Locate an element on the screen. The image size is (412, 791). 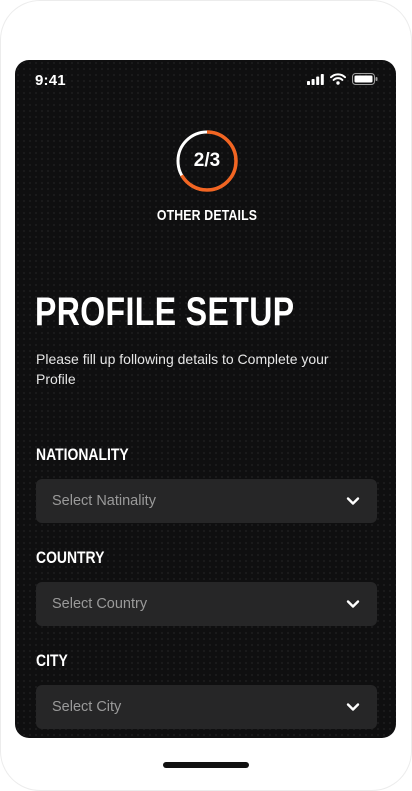
nationality-label: NATIONALITY is located at coordinates (82, 454).